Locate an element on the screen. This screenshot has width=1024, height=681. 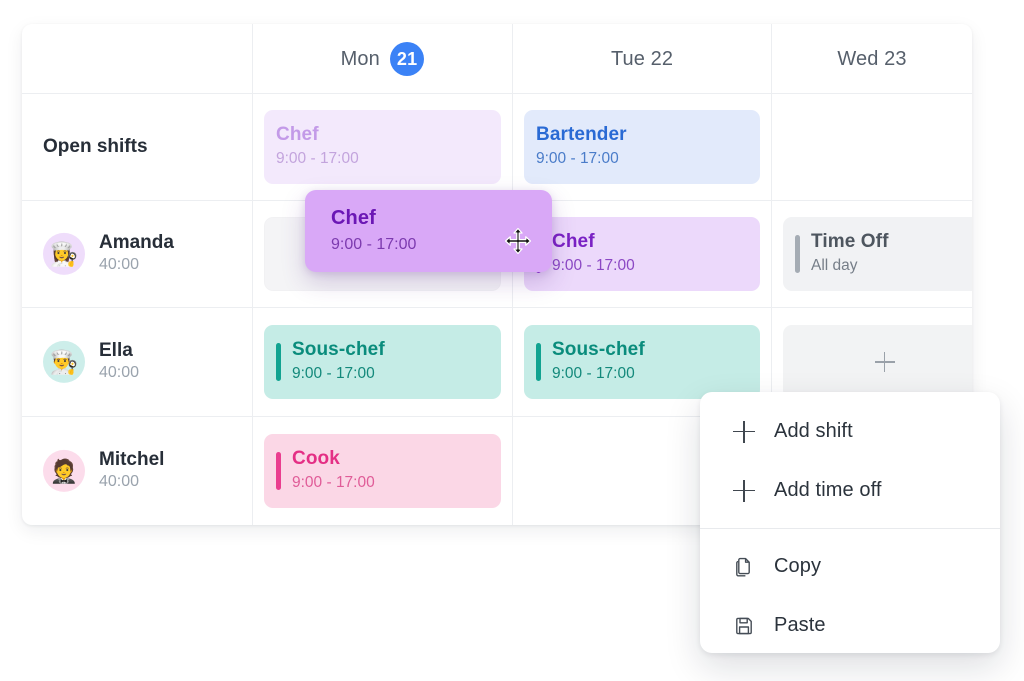
day-header-mon: Mon 21 is located at coordinates (382, 59).